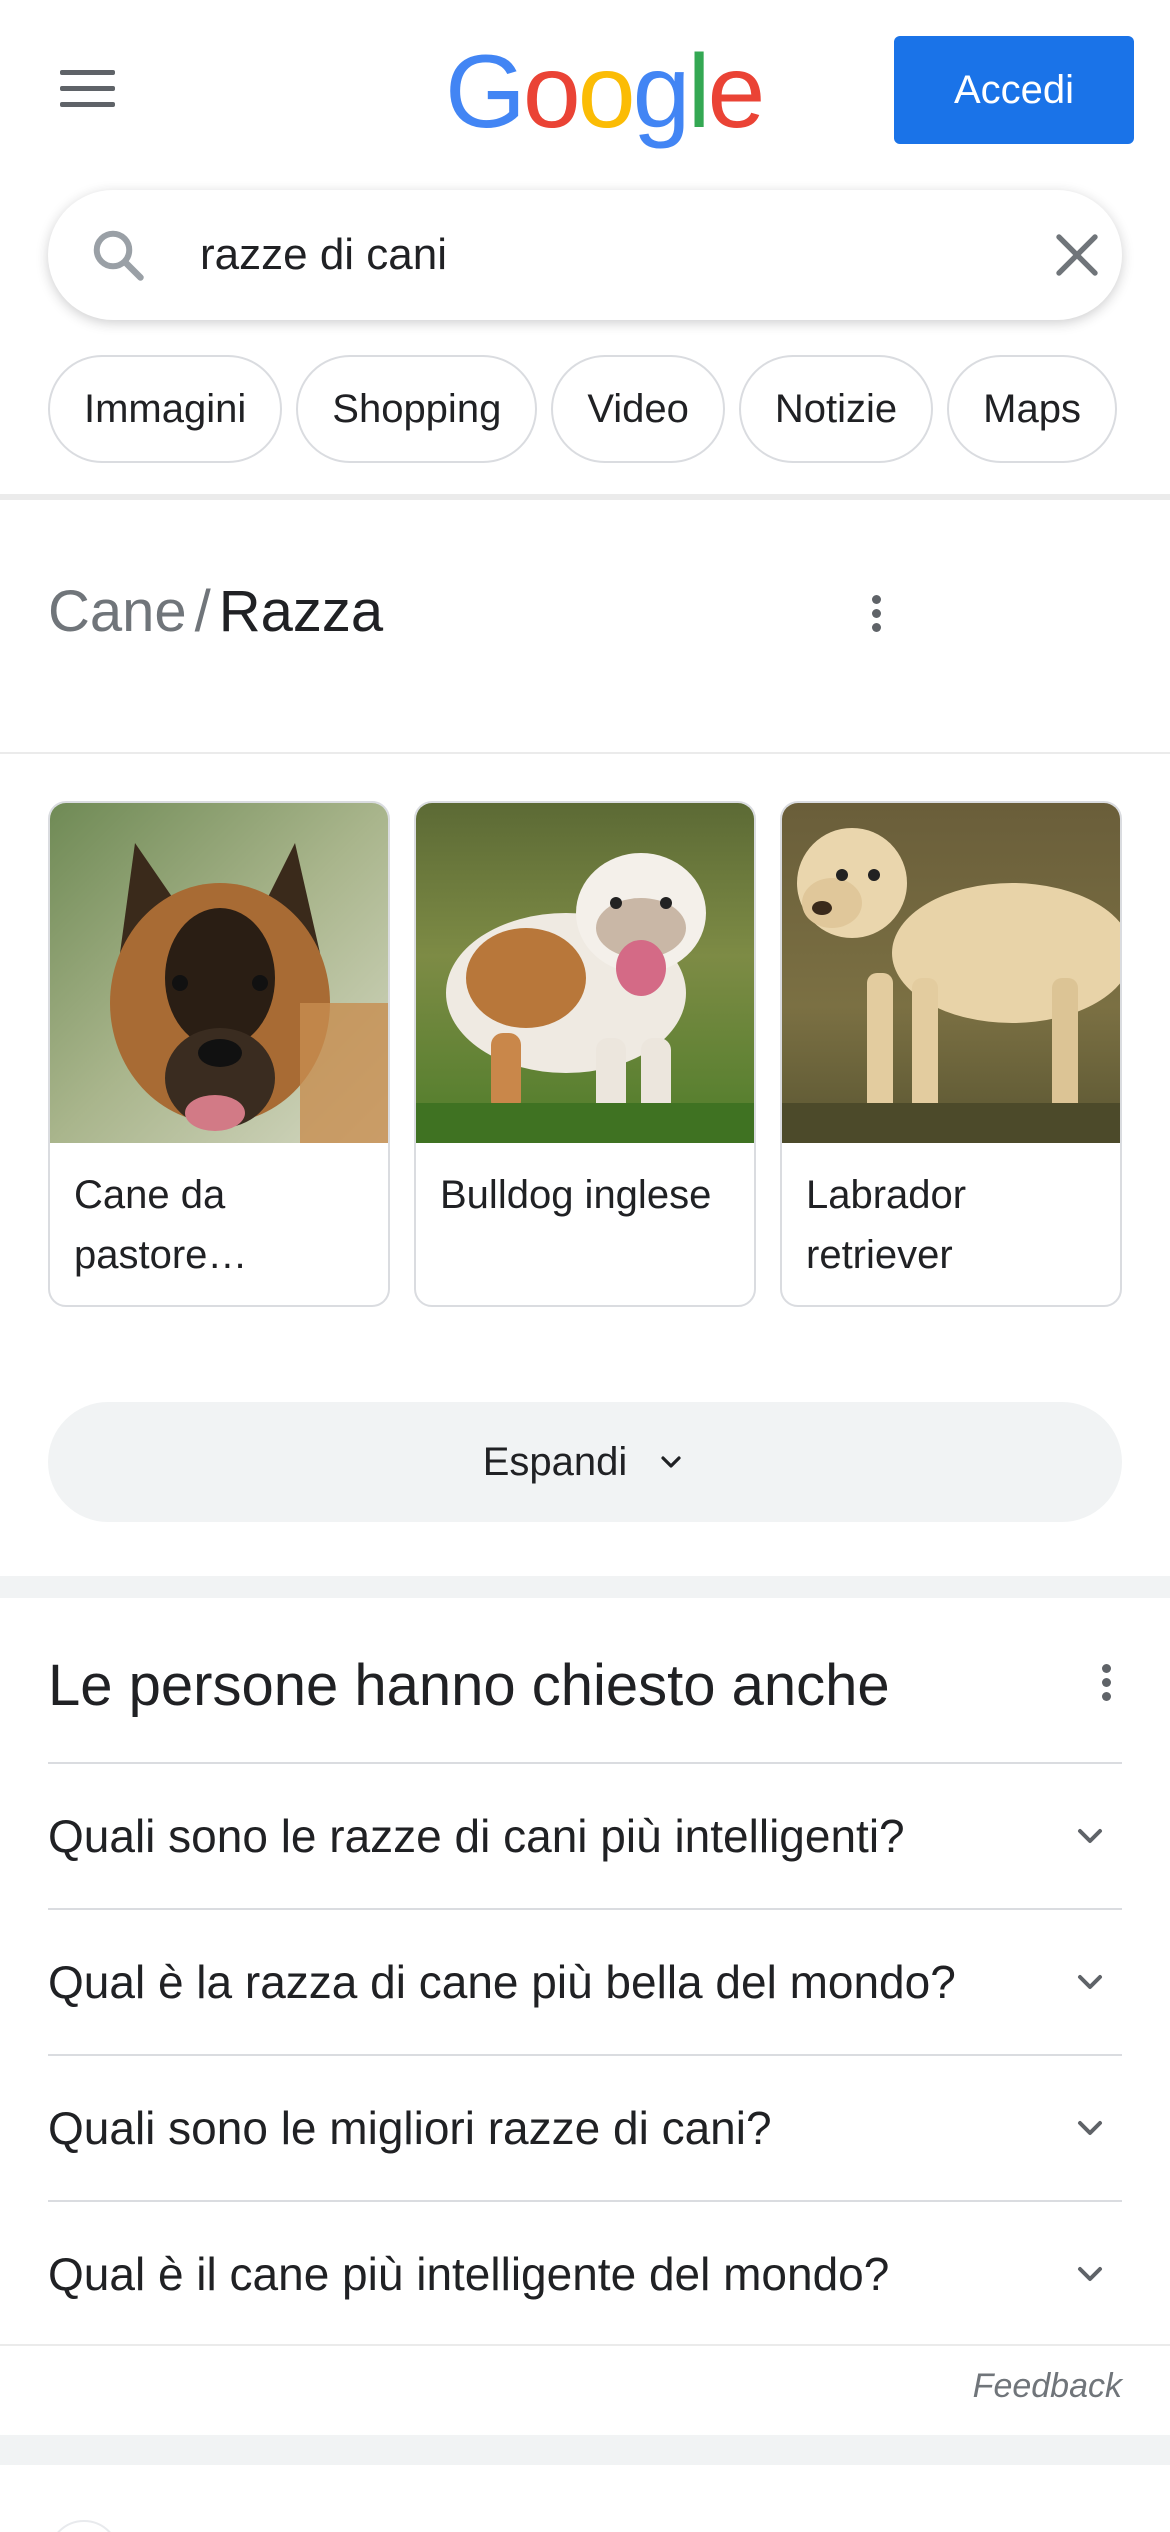 Image resolution: width=1170 pixels, height=2532 pixels. Describe the element at coordinates (886, 1225) in the screenshot. I see `breed-name: Labrador retriever` at that location.